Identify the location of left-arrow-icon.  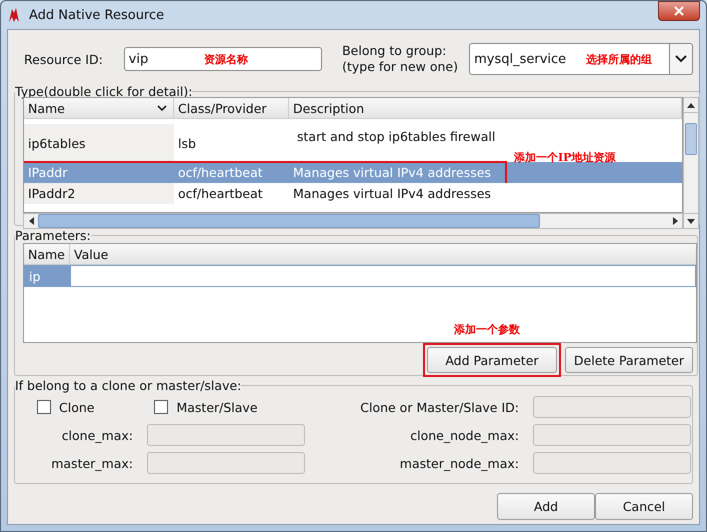
(31, 221).